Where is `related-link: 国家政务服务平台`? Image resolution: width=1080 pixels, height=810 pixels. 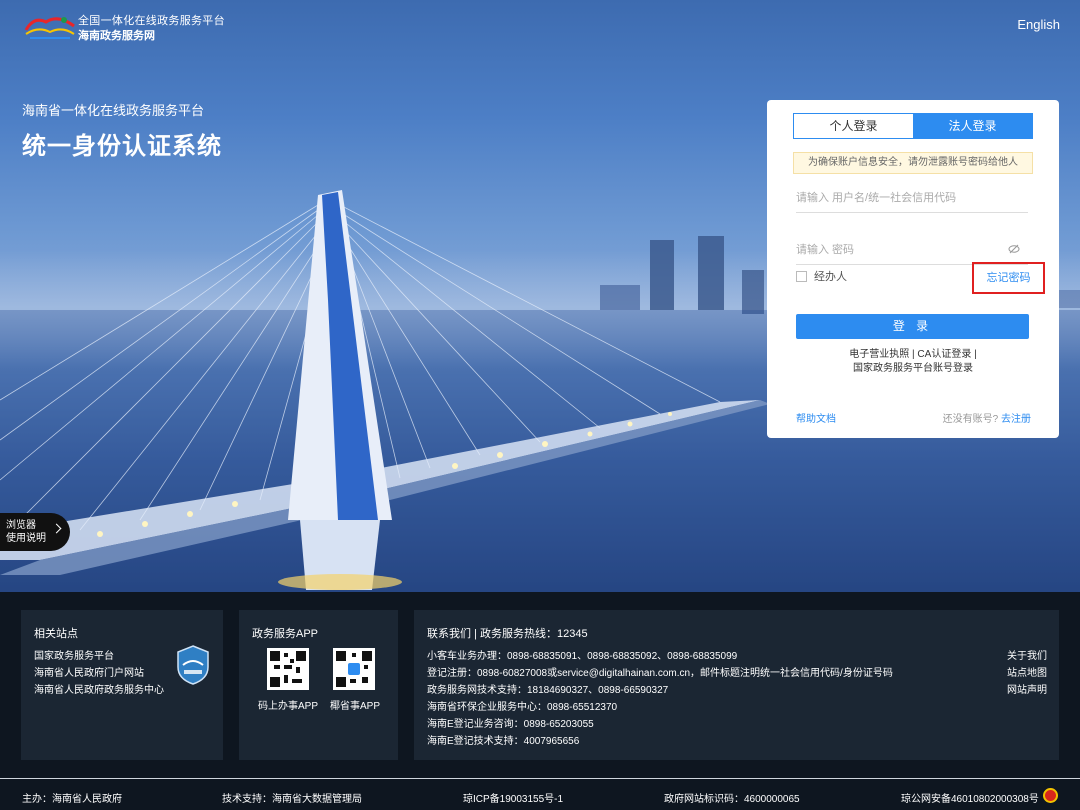
related-link: 国家政务服务平台 is located at coordinates (74, 654).